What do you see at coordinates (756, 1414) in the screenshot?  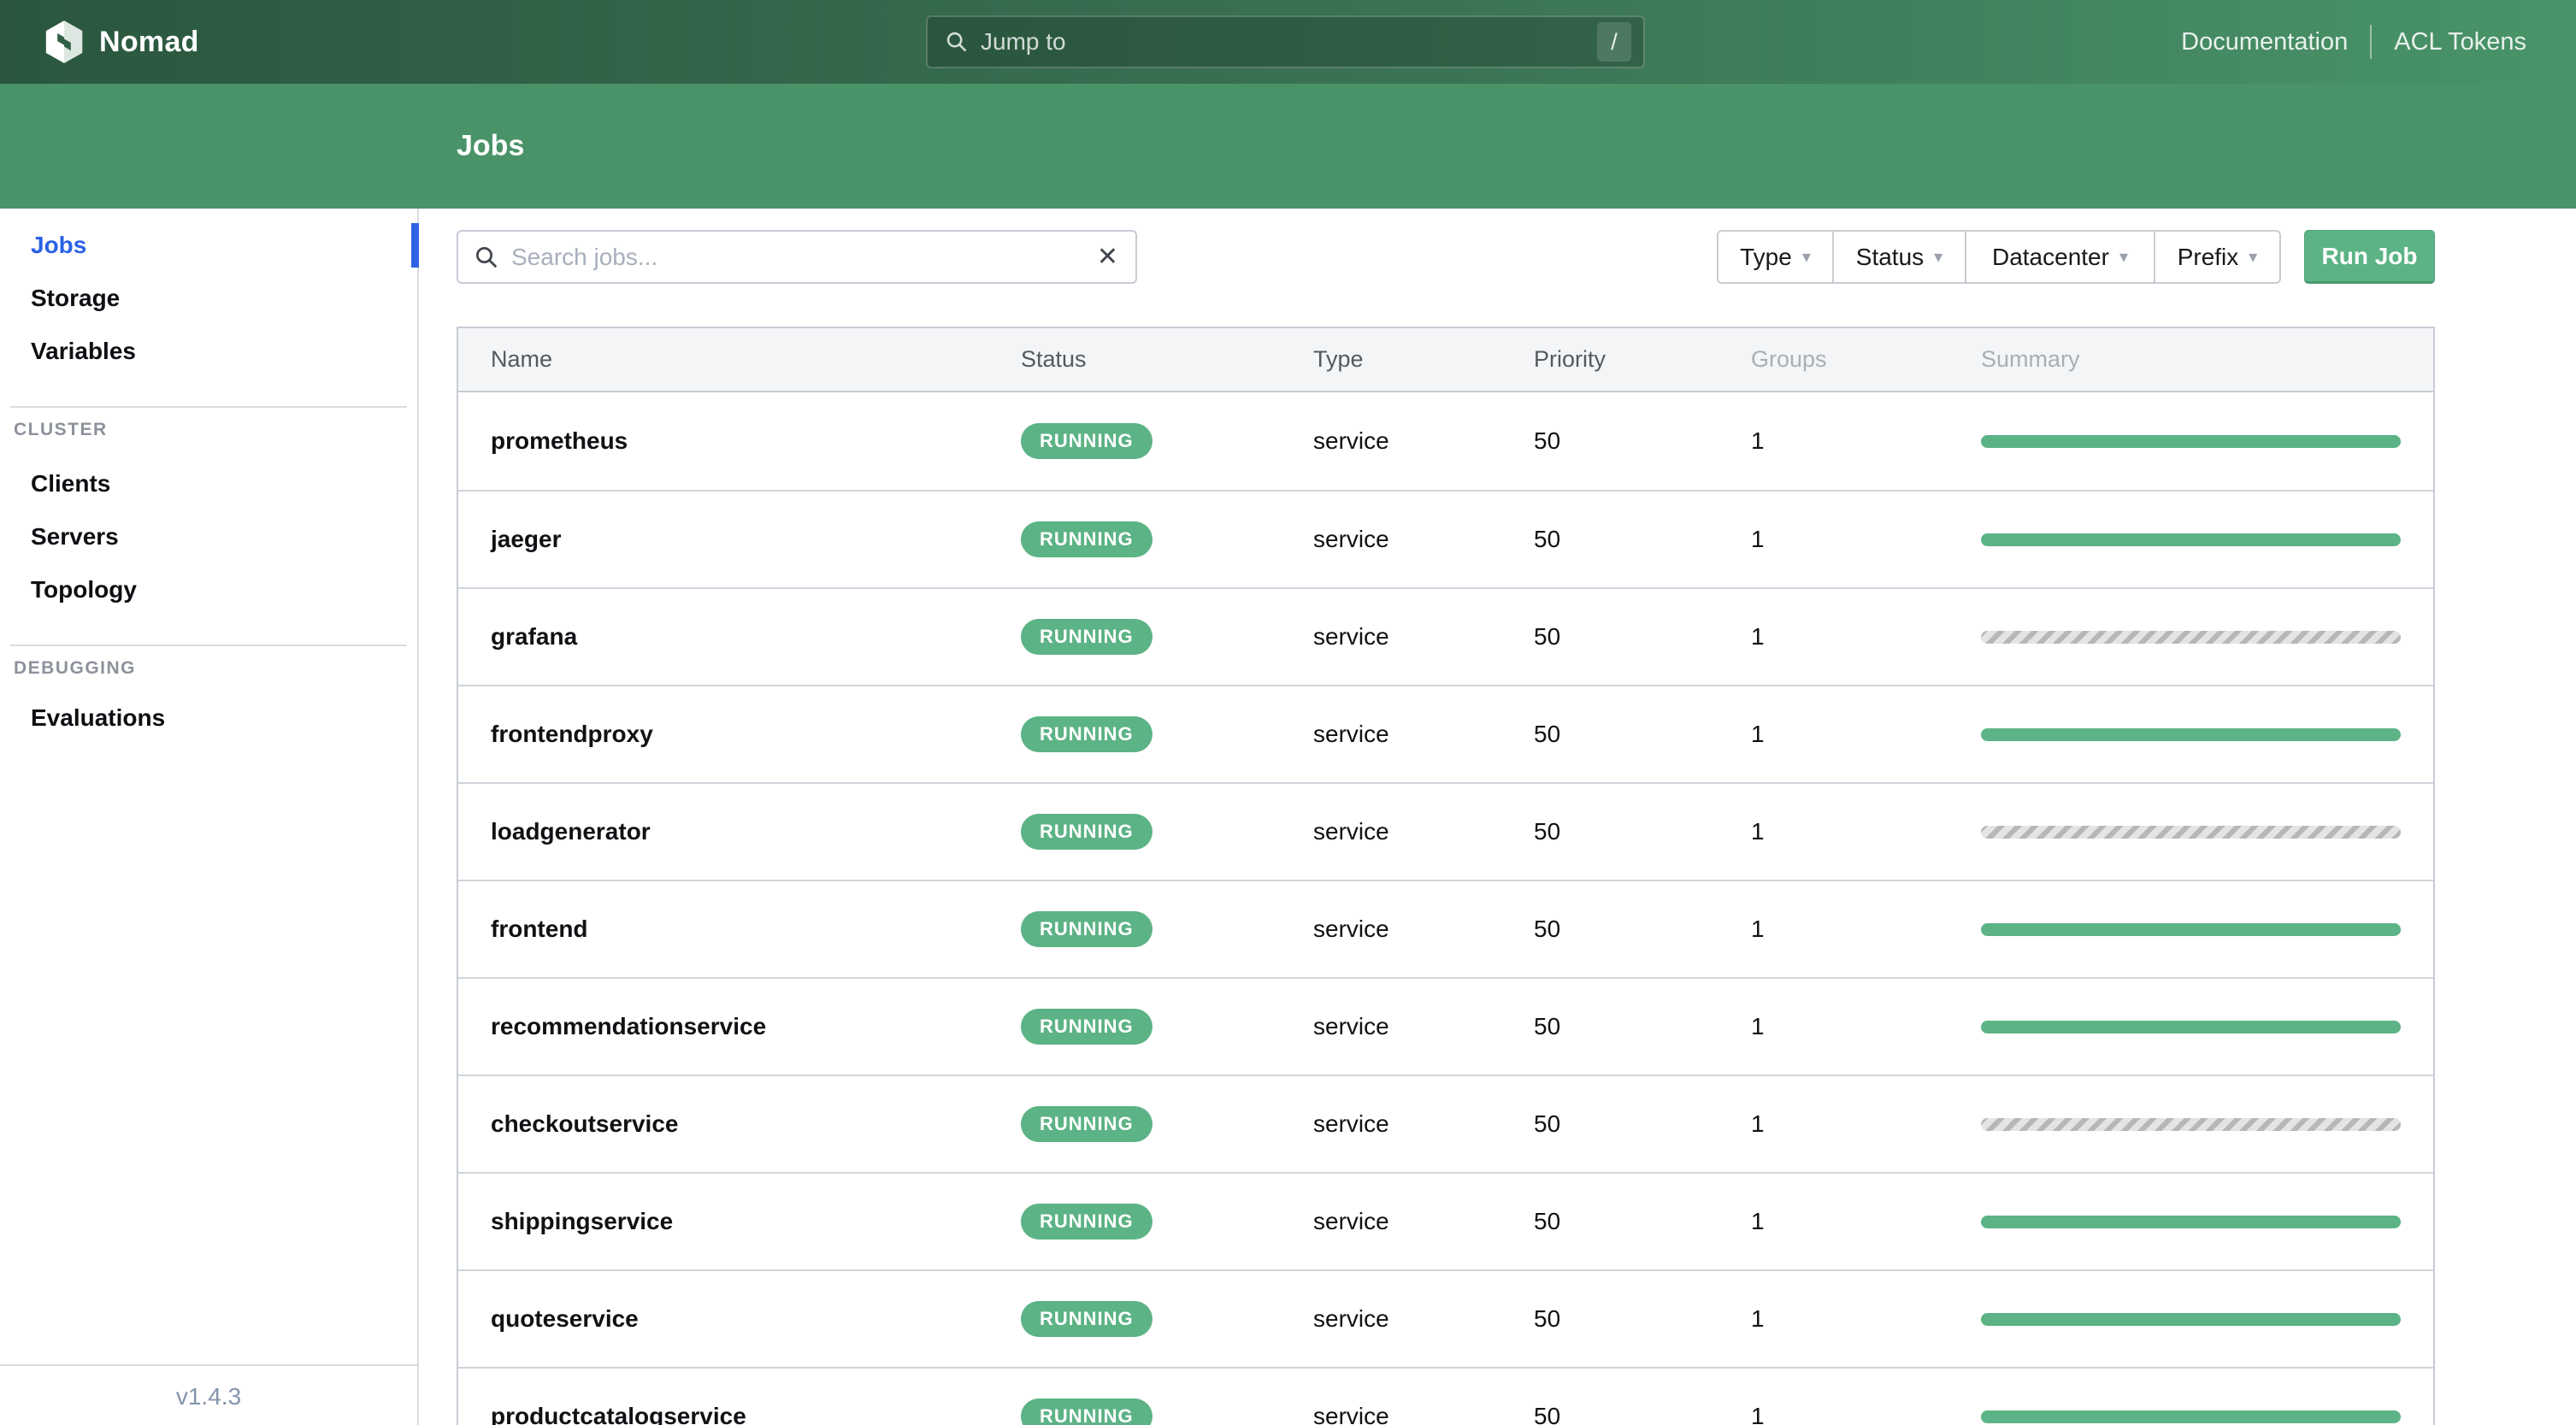 I see `job-name-link: productcatalogservice` at bounding box center [756, 1414].